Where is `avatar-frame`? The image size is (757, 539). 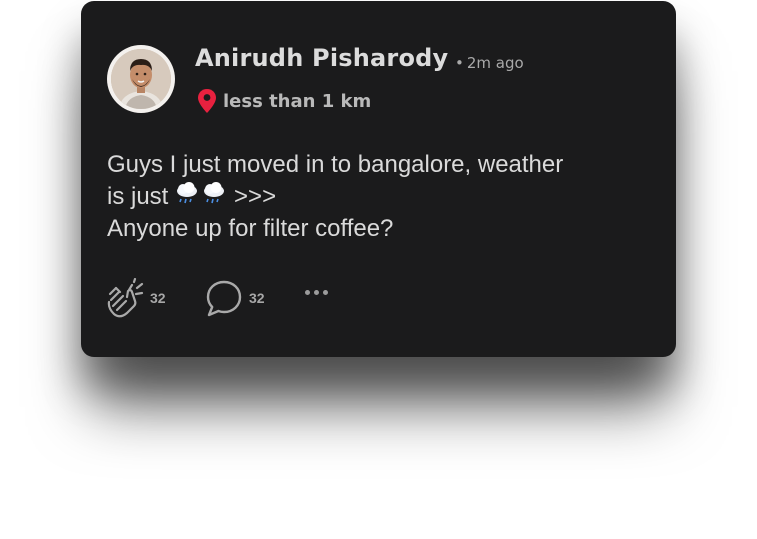
avatar-frame is located at coordinates (141, 79).